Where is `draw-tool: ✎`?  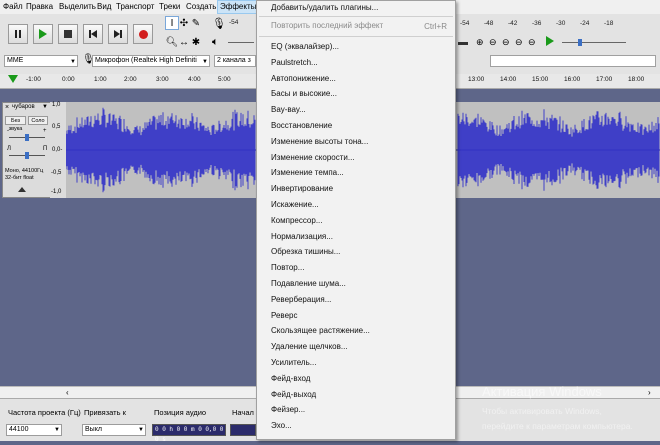
draw-tool: ✎ is located at coordinates (196, 23).